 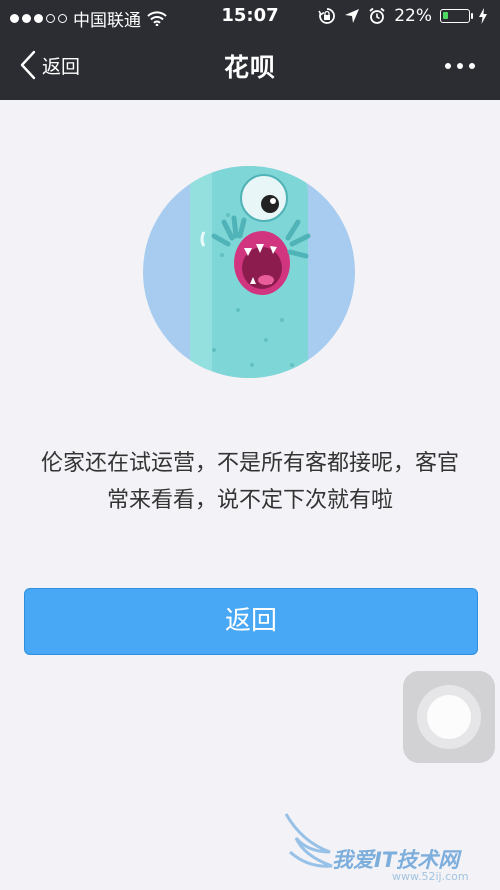 I want to click on battery-percent: 22%, so click(x=413, y=16).